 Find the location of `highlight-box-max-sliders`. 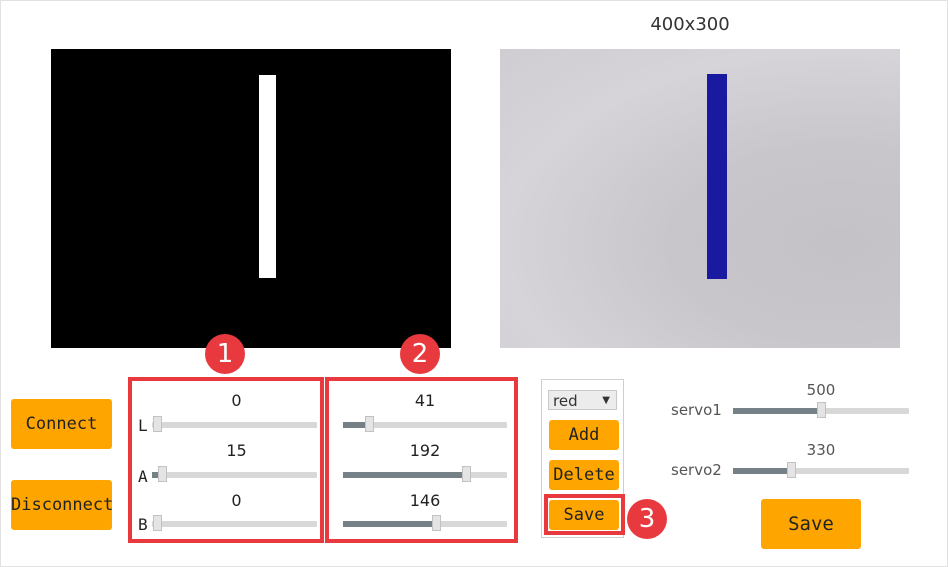

highlight-box-max-sliders is located at coordinates (421, 460).